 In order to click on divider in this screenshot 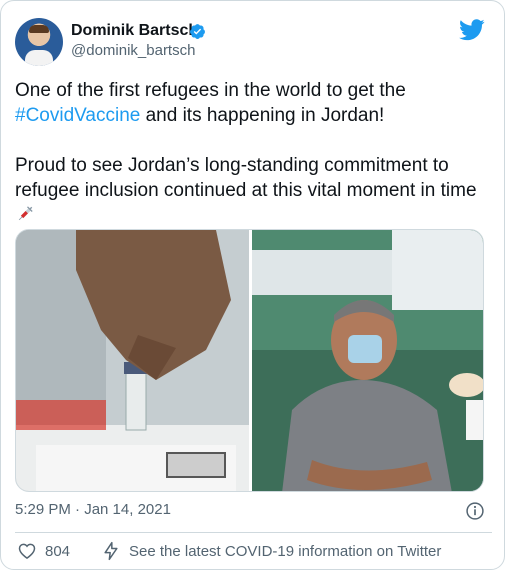, I will do `click(253, 532)`.